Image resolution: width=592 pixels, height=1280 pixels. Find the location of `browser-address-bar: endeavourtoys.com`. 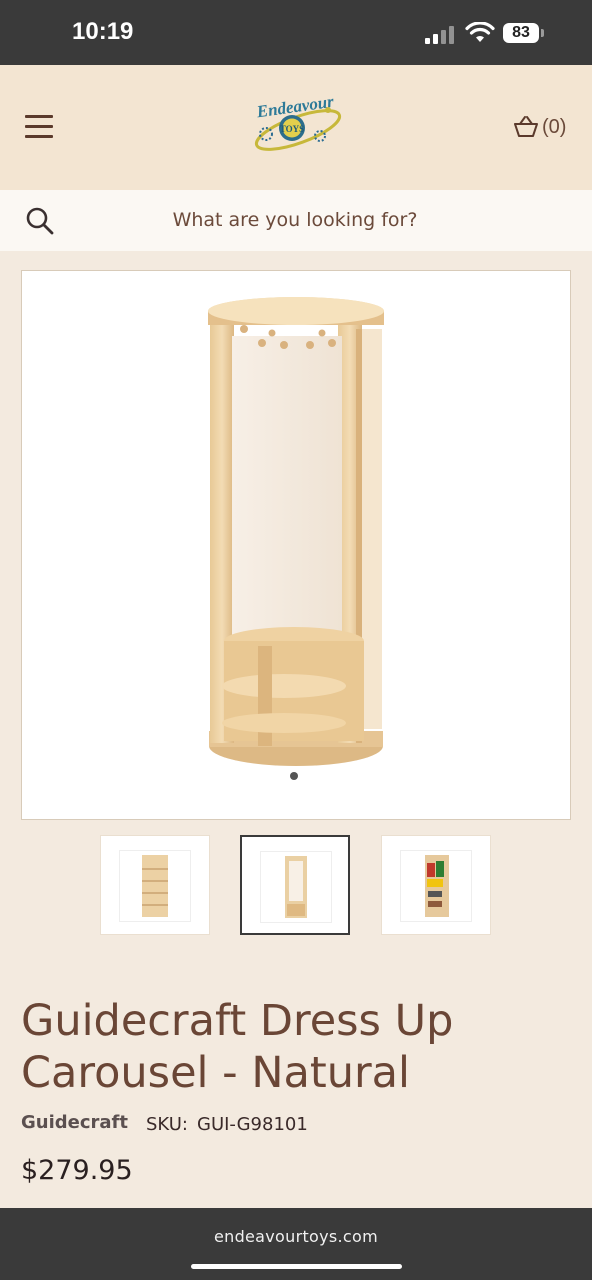

browser-address-bar: endeavourtoys.com is located at coordinates (296, 1244).